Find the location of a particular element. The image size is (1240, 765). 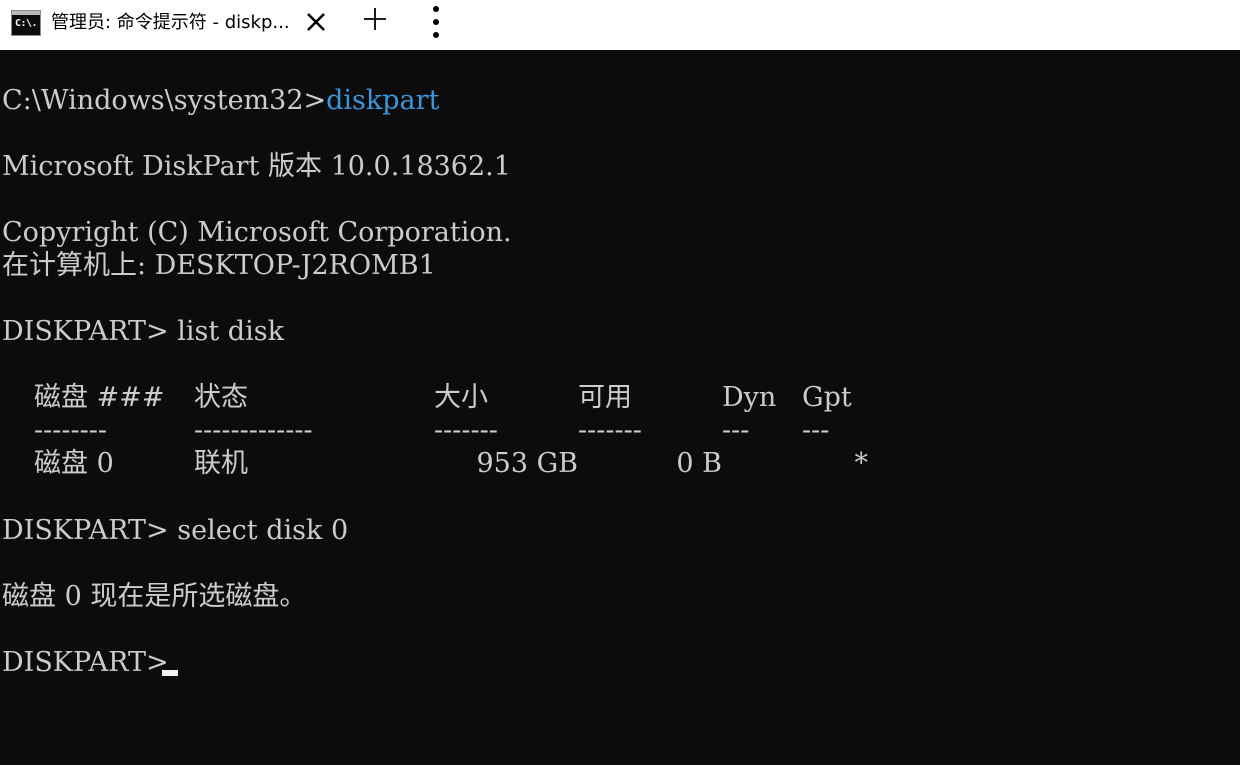

table-header-dyn: Dyn is located at coordinates (749, 397).